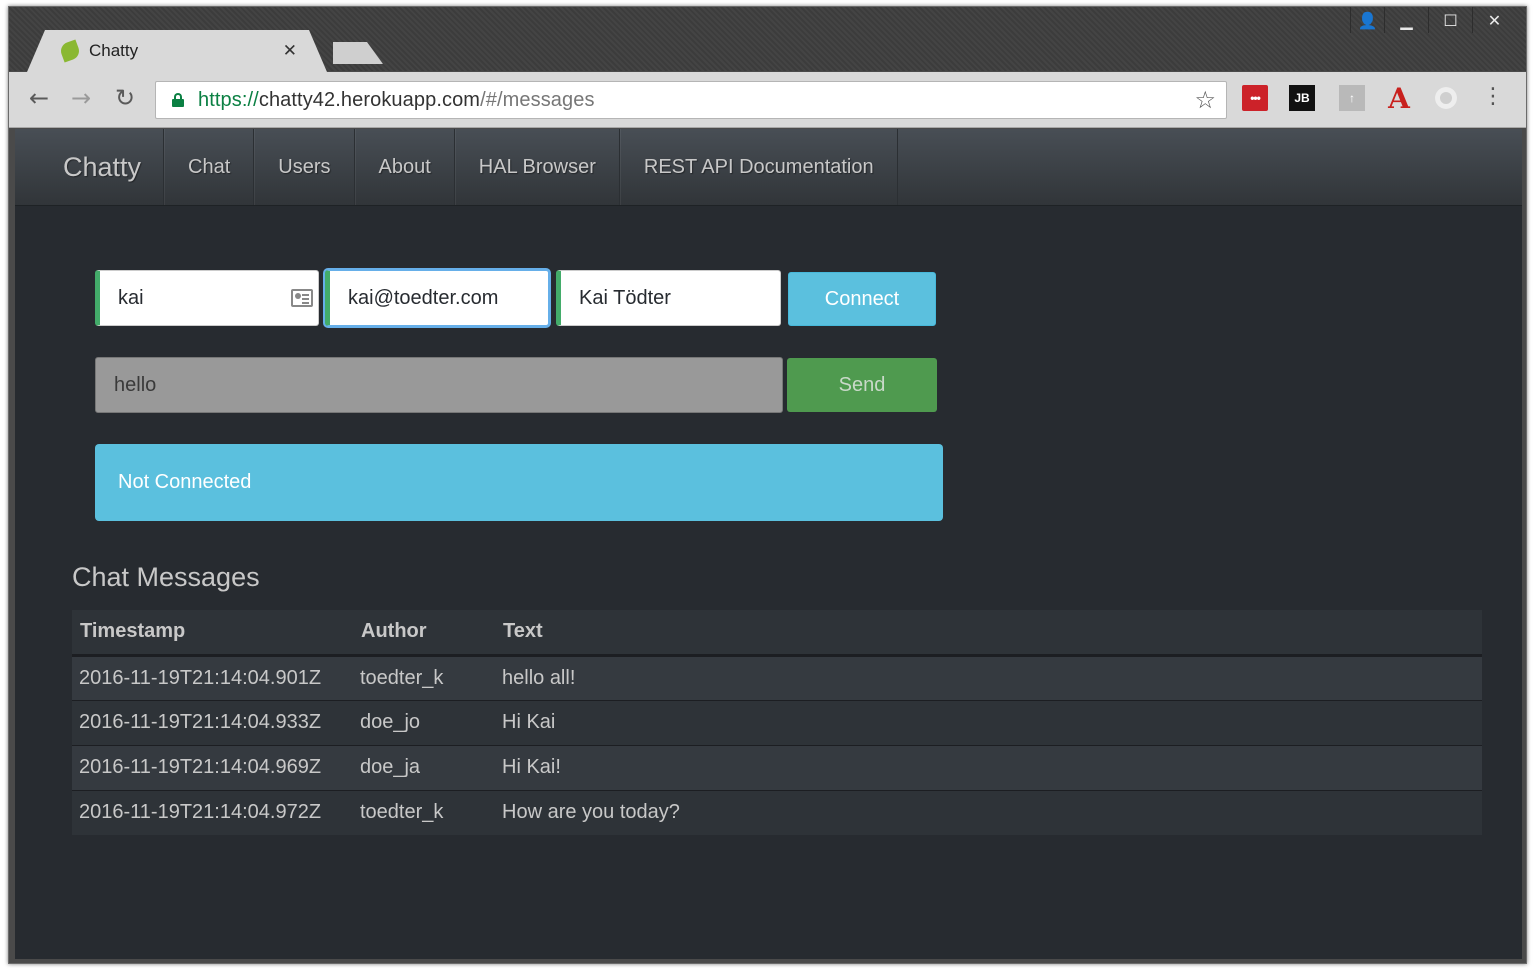 The image size is (1533, 970). I want to click on timestamp-cell: 2016-11-19T21:14:04.972Z, so click(212, 812).